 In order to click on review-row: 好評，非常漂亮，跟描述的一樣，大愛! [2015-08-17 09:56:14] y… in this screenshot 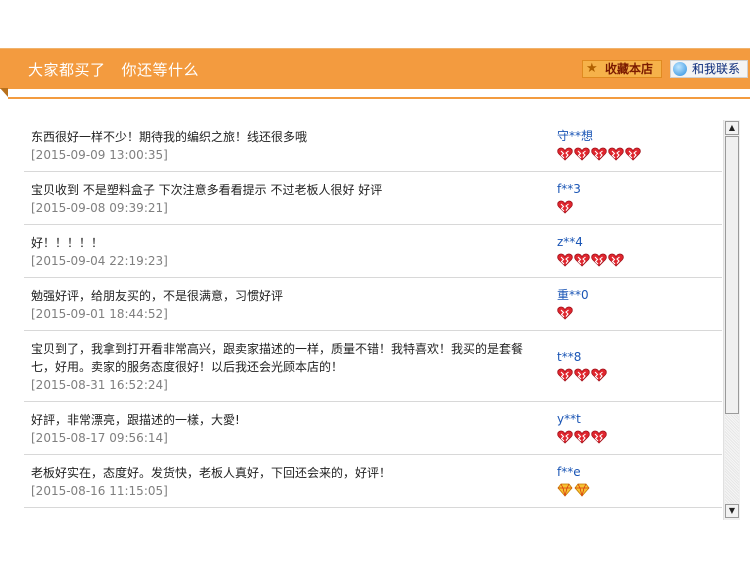, I will do `click(373, 428)`.